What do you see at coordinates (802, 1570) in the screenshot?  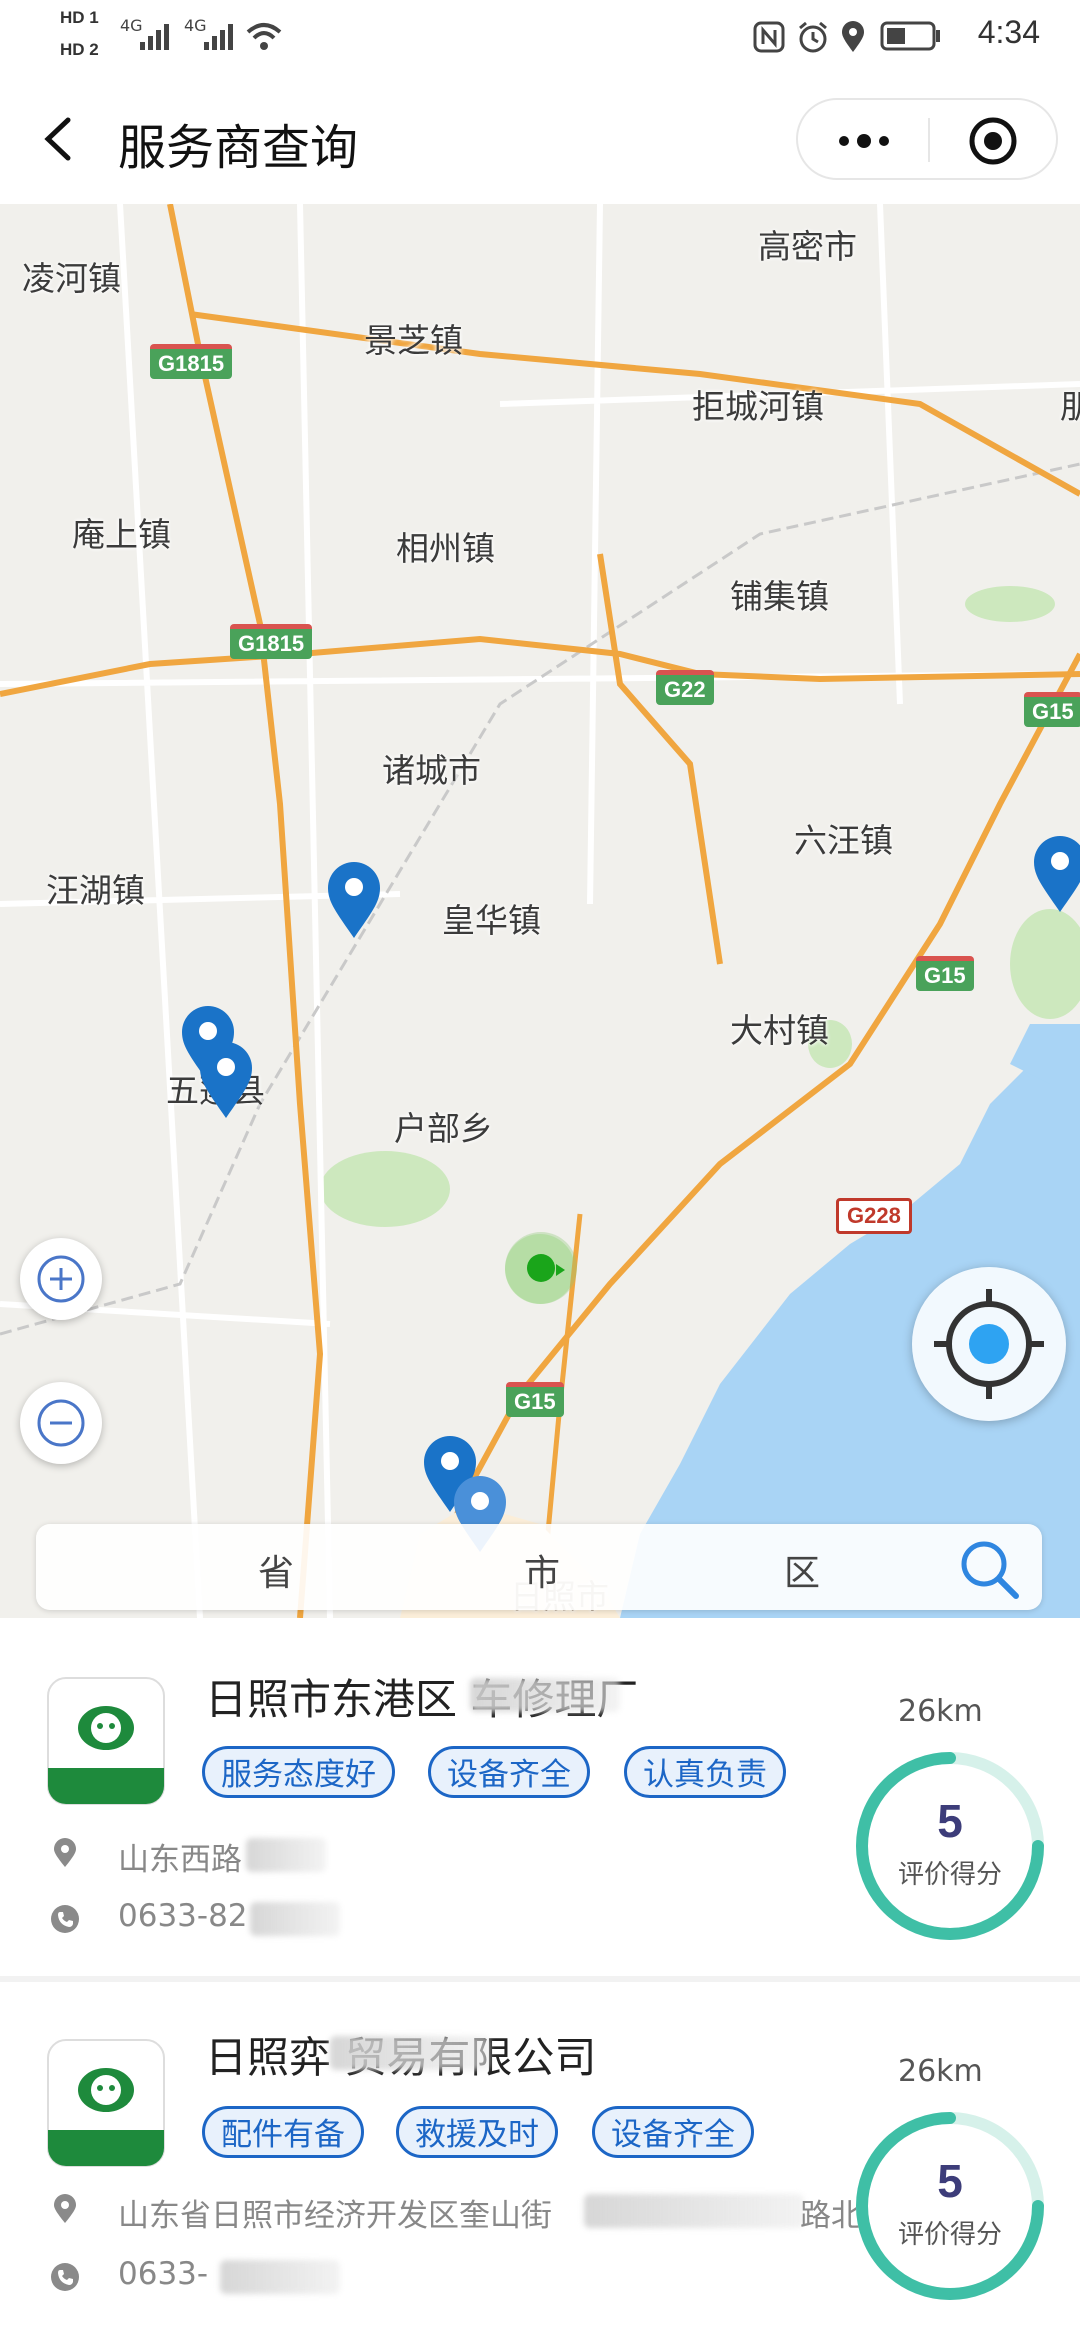 I see `district-select: 区` at bounding box center [802, 1570].